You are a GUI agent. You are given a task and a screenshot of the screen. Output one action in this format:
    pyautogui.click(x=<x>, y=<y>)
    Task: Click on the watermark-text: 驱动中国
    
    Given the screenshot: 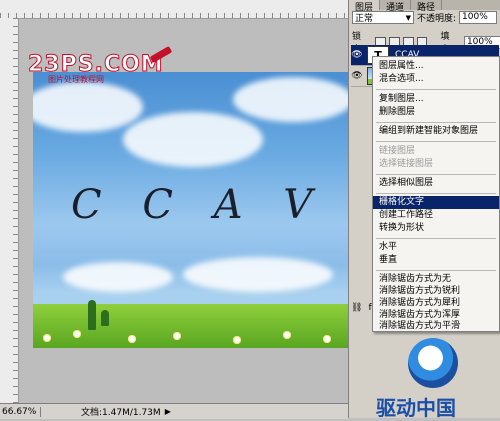 What is the action you would take?
    pyautogui.click(x=416, y=408)
    